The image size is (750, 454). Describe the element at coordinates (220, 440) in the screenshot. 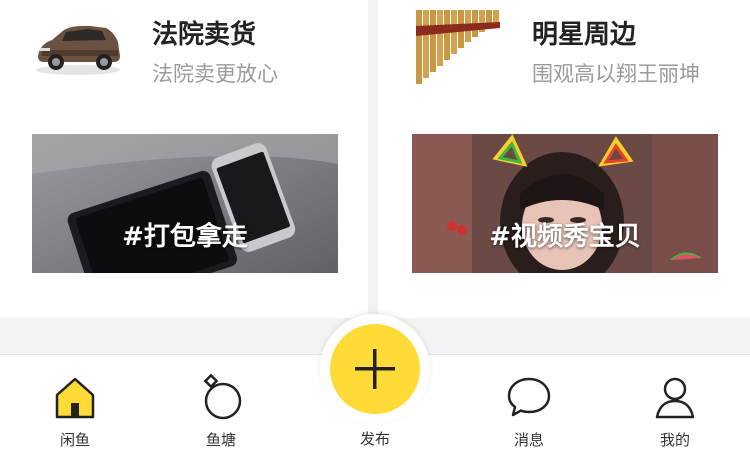

I see `tab-label: 鱼塘` at that location.